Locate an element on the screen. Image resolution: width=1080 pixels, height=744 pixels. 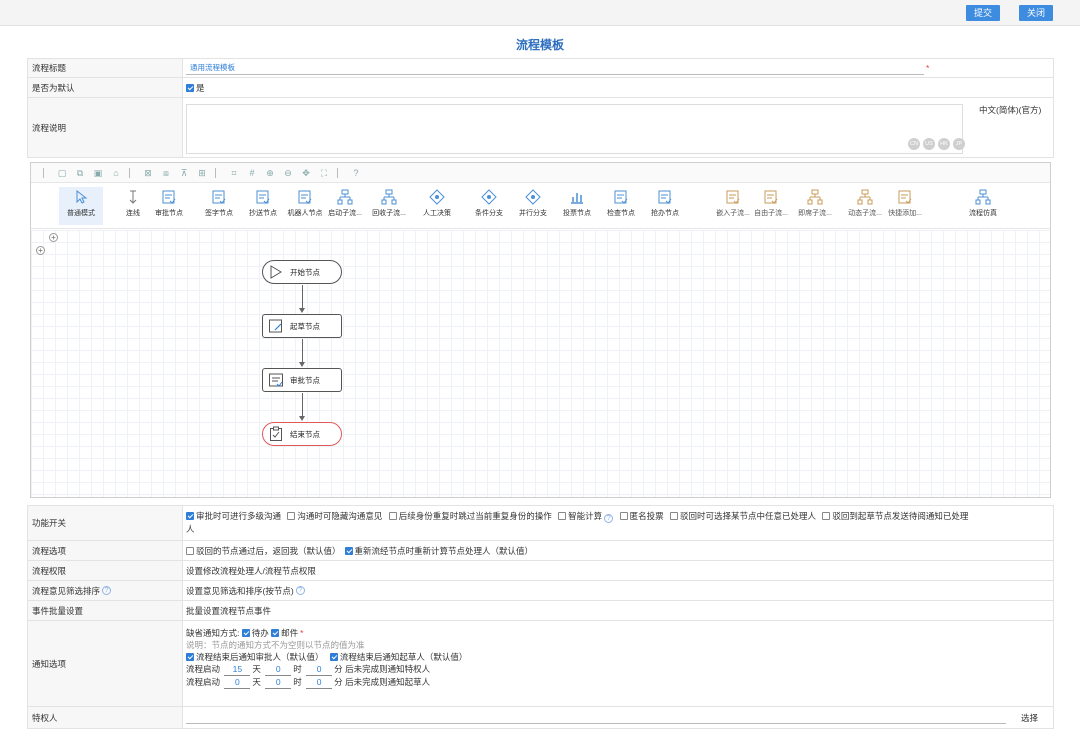
tool-robot-node: 机器人节点 is located at coordinates (305, 206).